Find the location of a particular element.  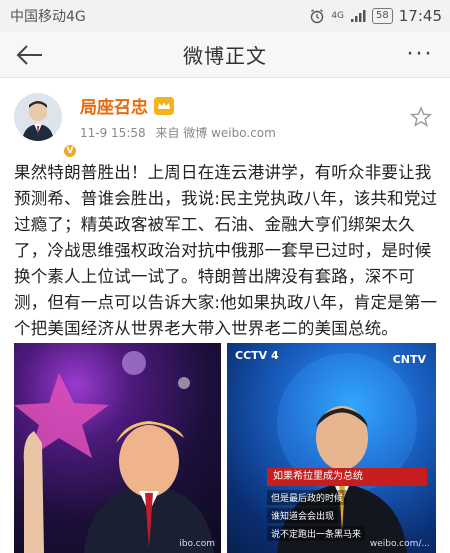

arrow-left-icon is located at coordinates (29, 54).